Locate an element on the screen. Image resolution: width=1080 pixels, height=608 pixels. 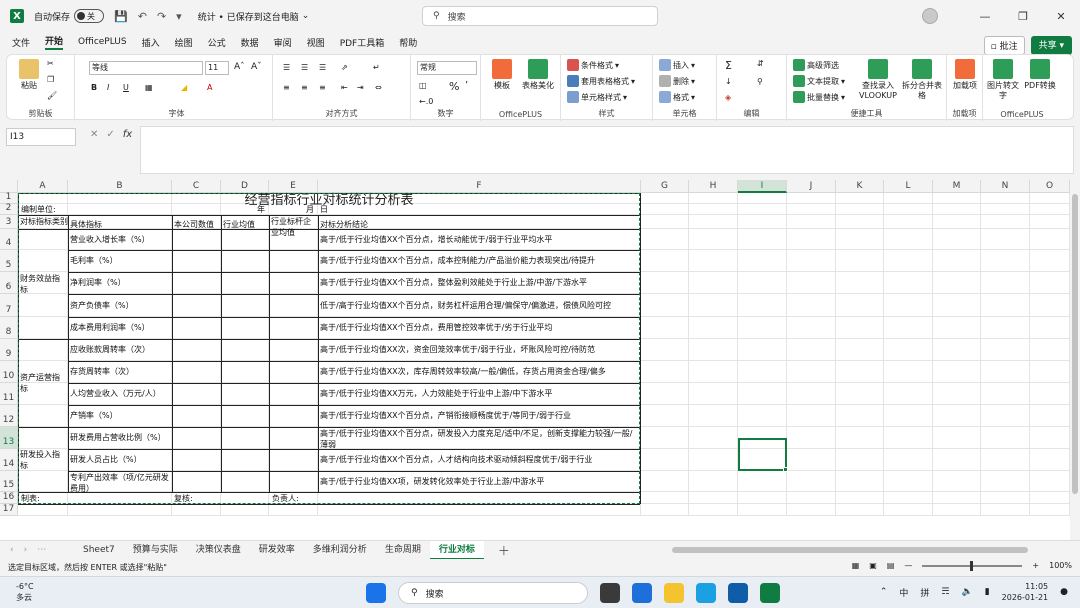
undo-icon: ↶ is located at coordinates (142, 16).